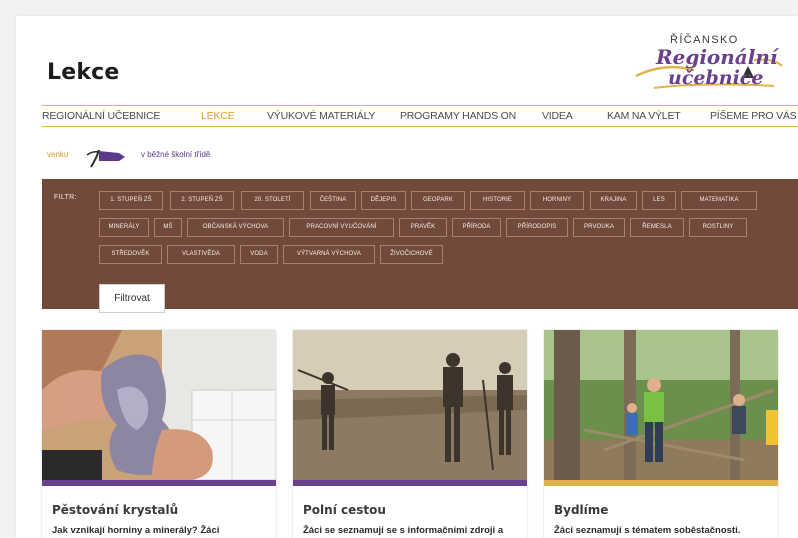  I want to click on site-logo: ŘÍČANSKO Regionální učebnice, so click(709, 65).